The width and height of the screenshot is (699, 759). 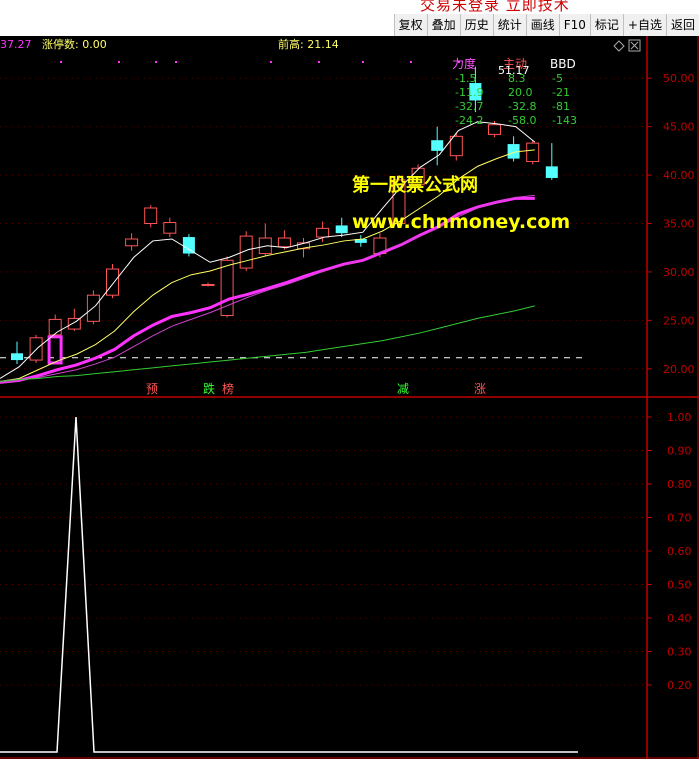 I want to click on signal-dots, so click(x=260, y=62).